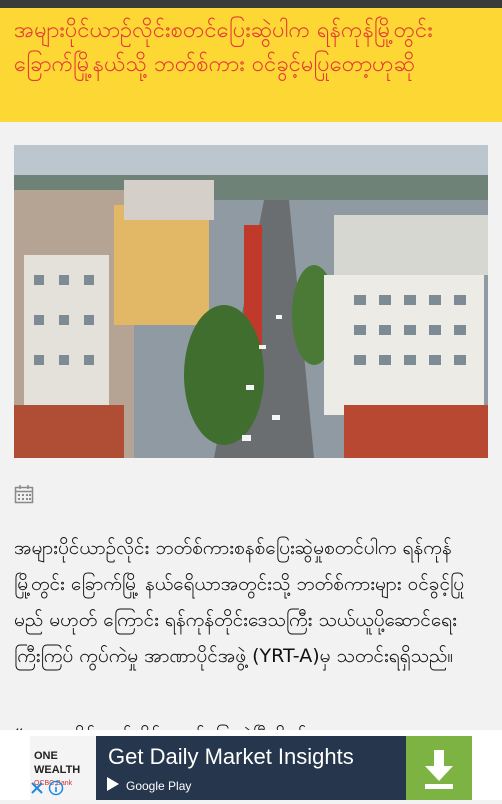 Image resolution: width=502 pixels, height=804 pixels. What do you see at coordinates (46, 756) in the screenshot?
I see `ad-logo-line1: ONE` at bounding box center [46, 756].